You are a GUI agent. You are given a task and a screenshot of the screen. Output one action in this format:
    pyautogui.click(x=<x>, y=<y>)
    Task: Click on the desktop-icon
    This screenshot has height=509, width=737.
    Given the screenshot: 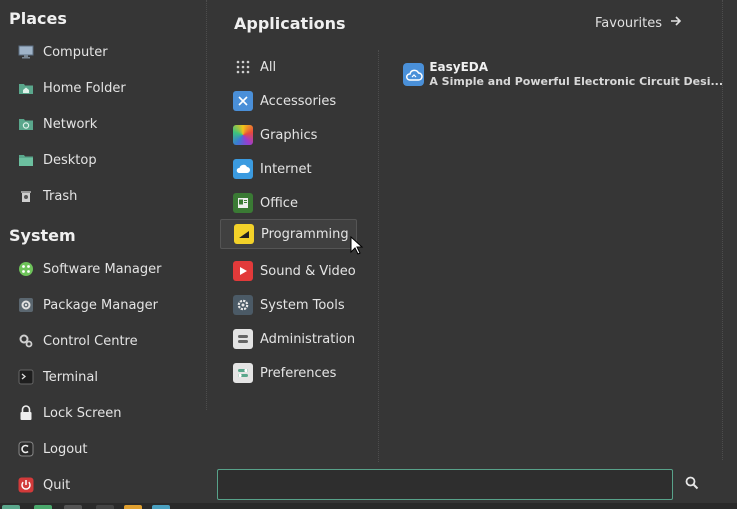 What is the action you would take?
    pyautogui.click(x=26, y=160)
    